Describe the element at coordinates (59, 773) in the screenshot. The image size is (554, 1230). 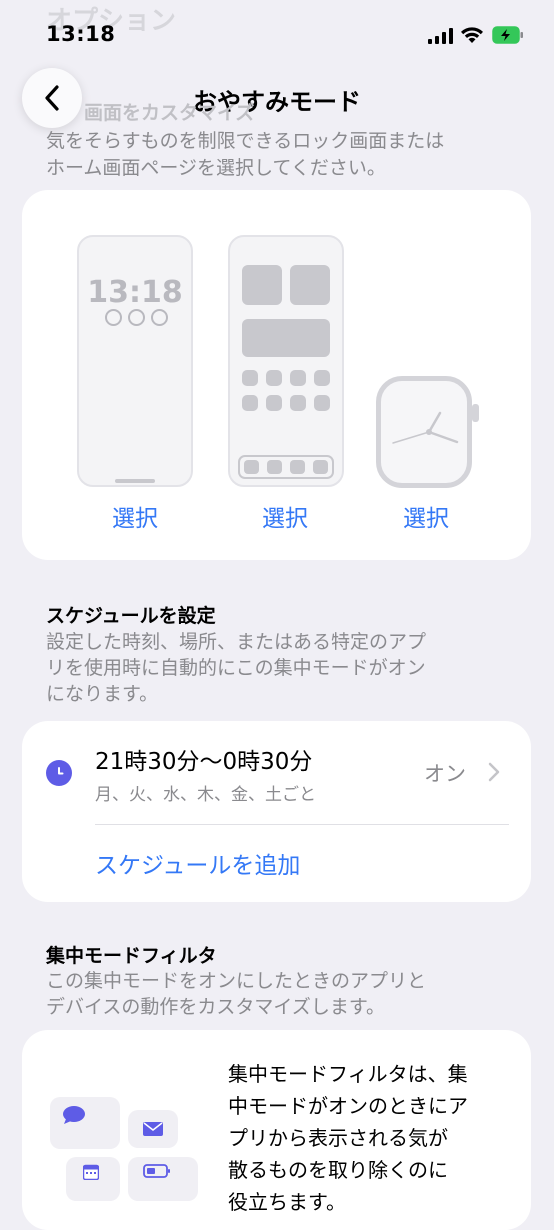
I see `clock-icon` at that location.